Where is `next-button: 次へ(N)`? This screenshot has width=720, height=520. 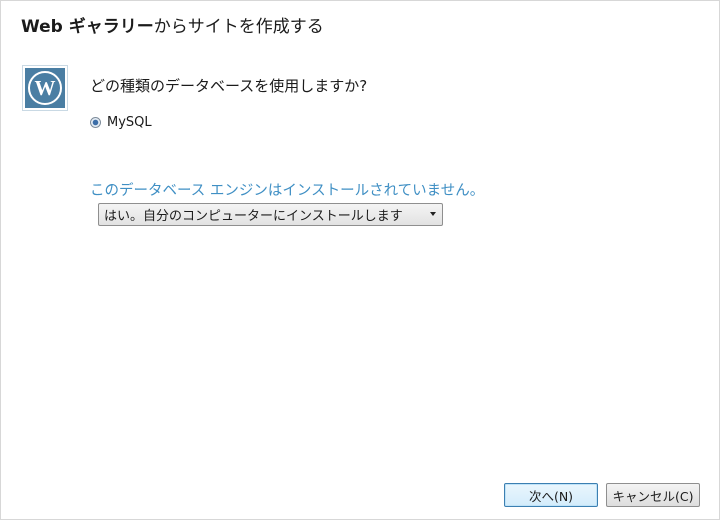 next-button: 次へ(N) is located at coordinates (551, 495).